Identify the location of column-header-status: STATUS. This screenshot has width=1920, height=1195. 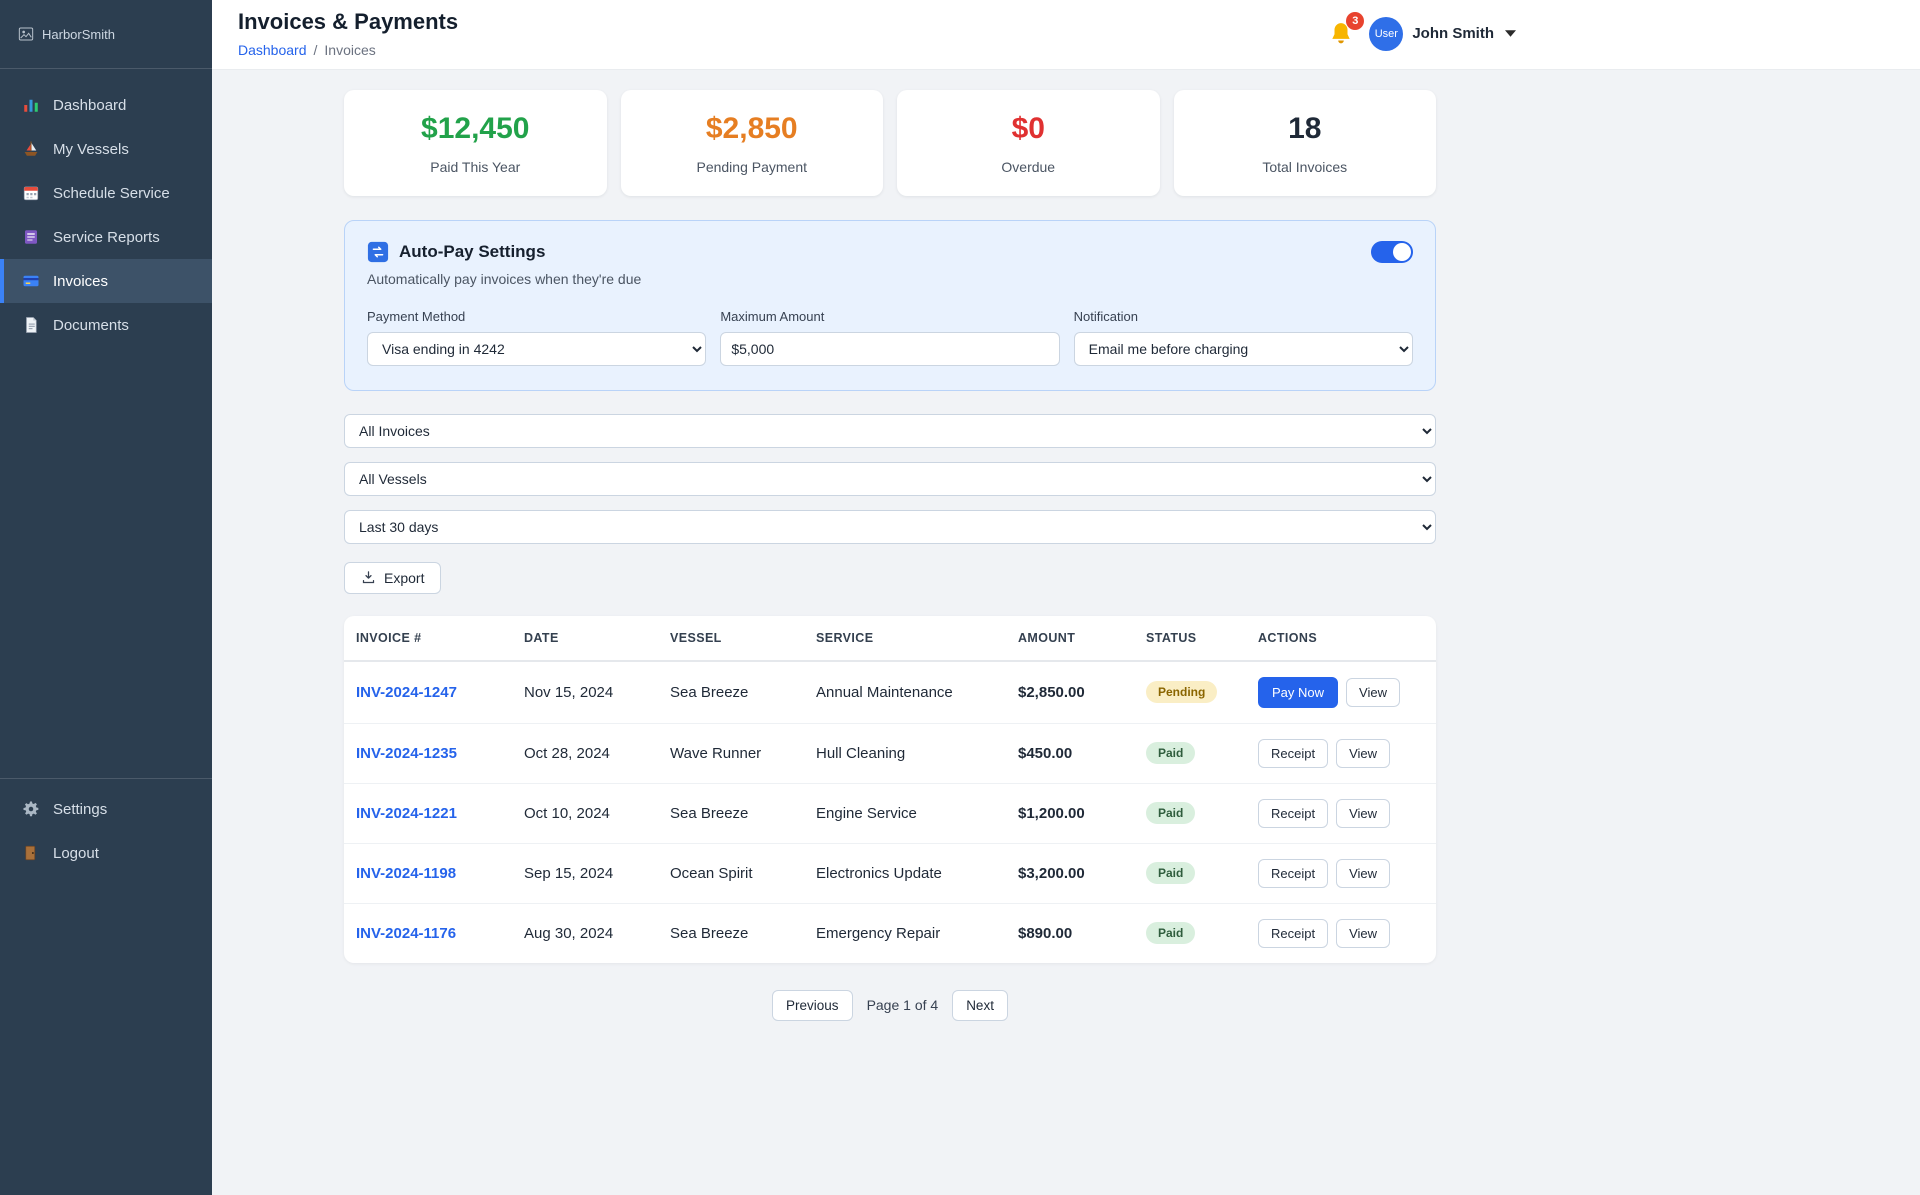
(1190, 638).